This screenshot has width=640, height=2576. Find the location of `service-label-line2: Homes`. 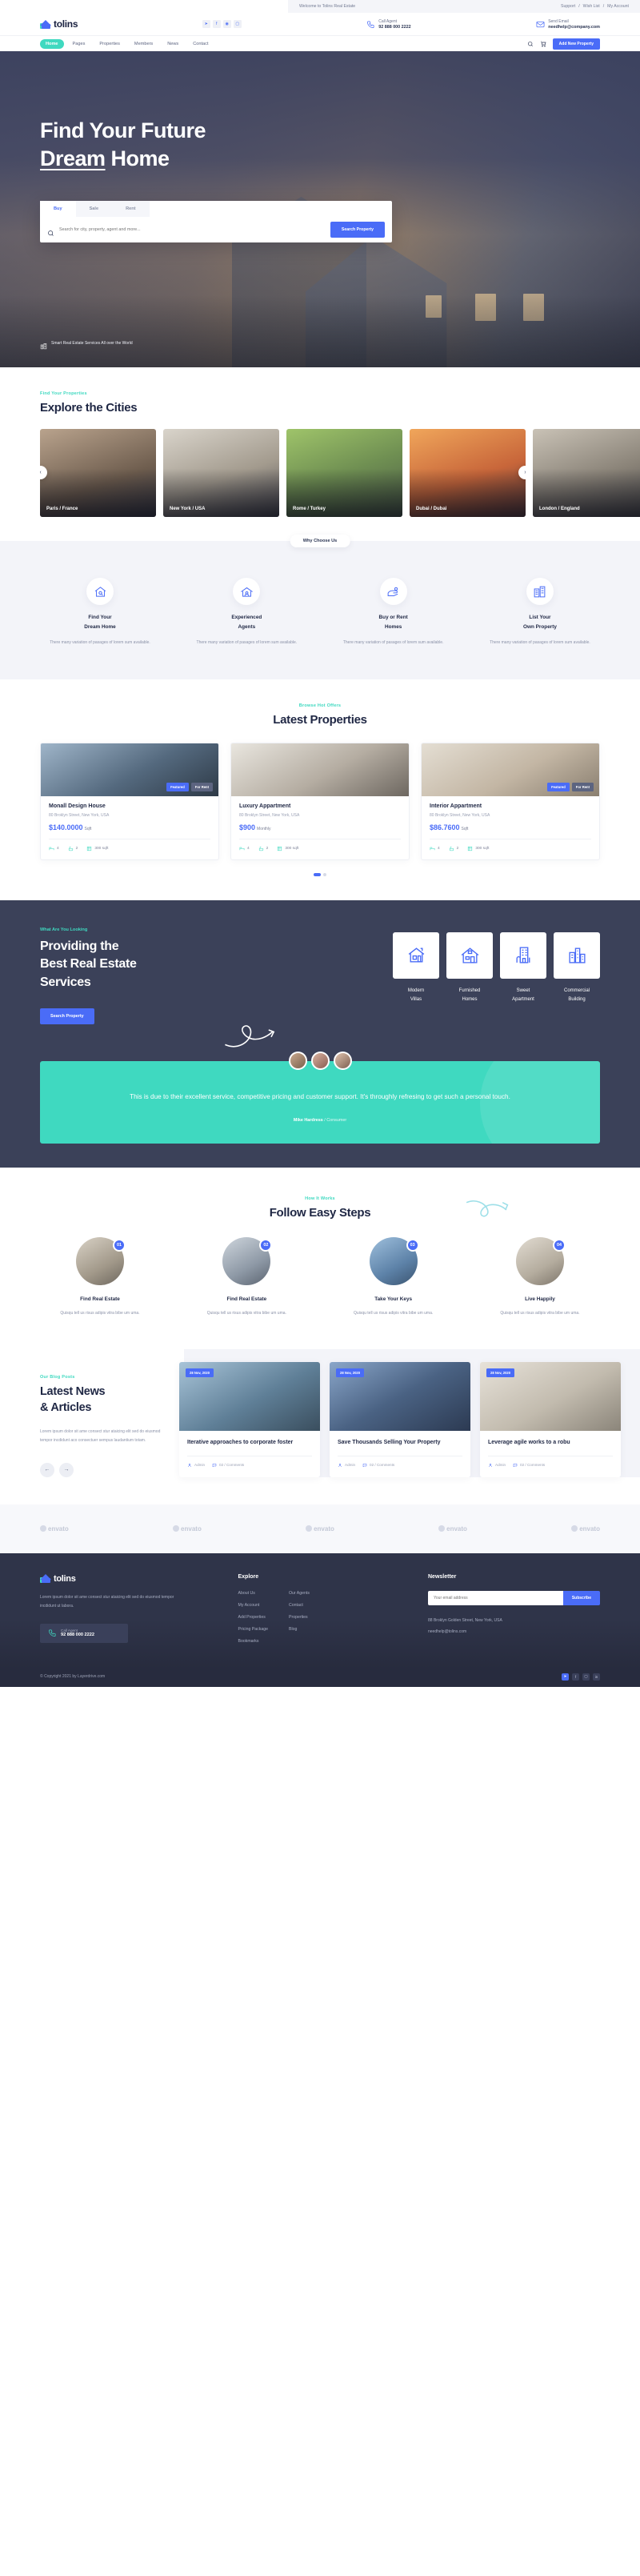

service-label-line2: Homes is located at coordinates (470, 999).